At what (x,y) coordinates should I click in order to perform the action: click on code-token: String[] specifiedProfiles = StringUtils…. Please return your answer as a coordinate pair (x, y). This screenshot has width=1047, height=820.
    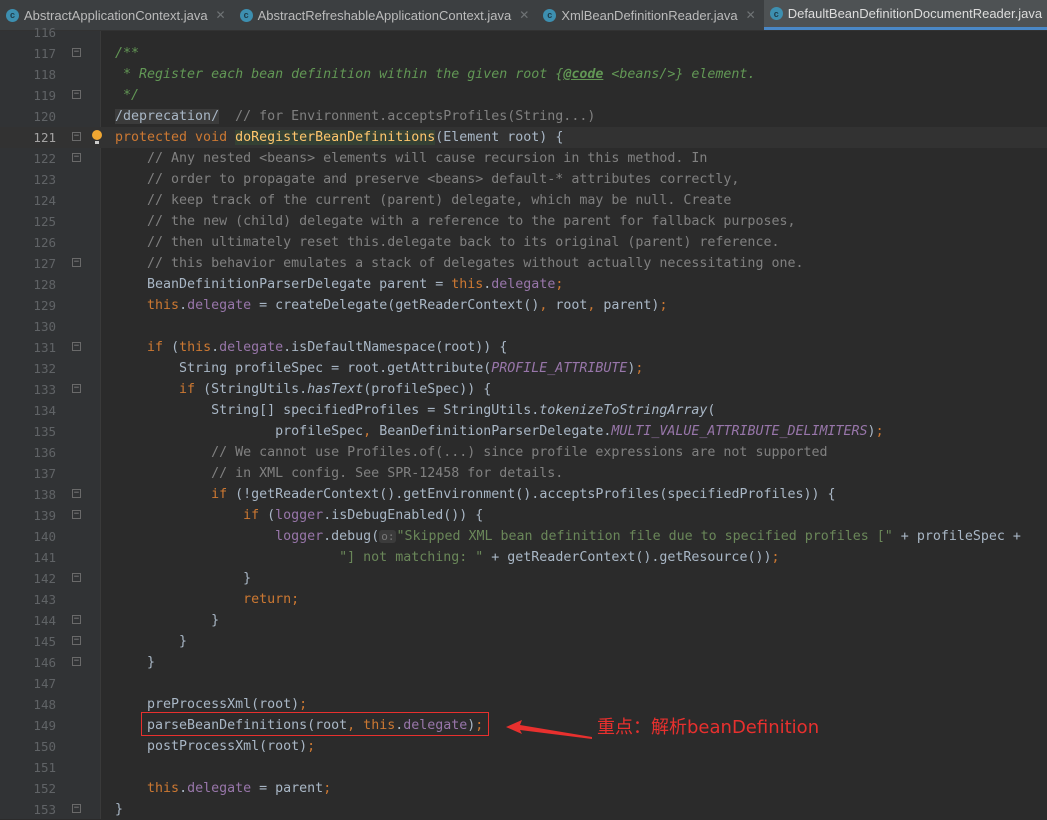
    Looking at the image, I should click on (327, 410).